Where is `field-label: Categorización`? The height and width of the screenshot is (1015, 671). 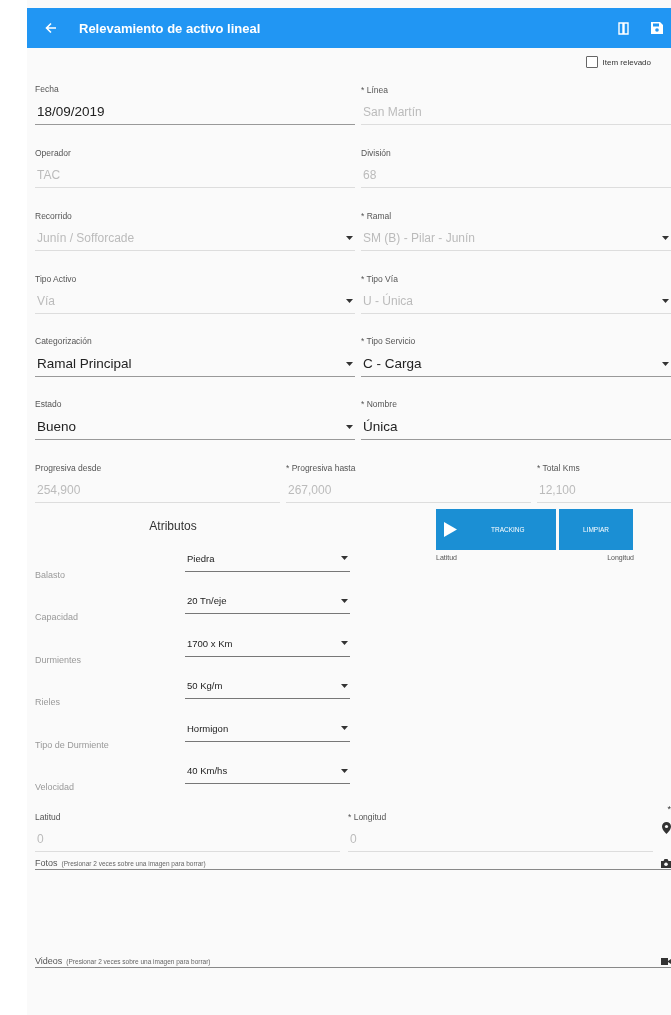
field-label: Categorización is located at coordinates (64, 341).